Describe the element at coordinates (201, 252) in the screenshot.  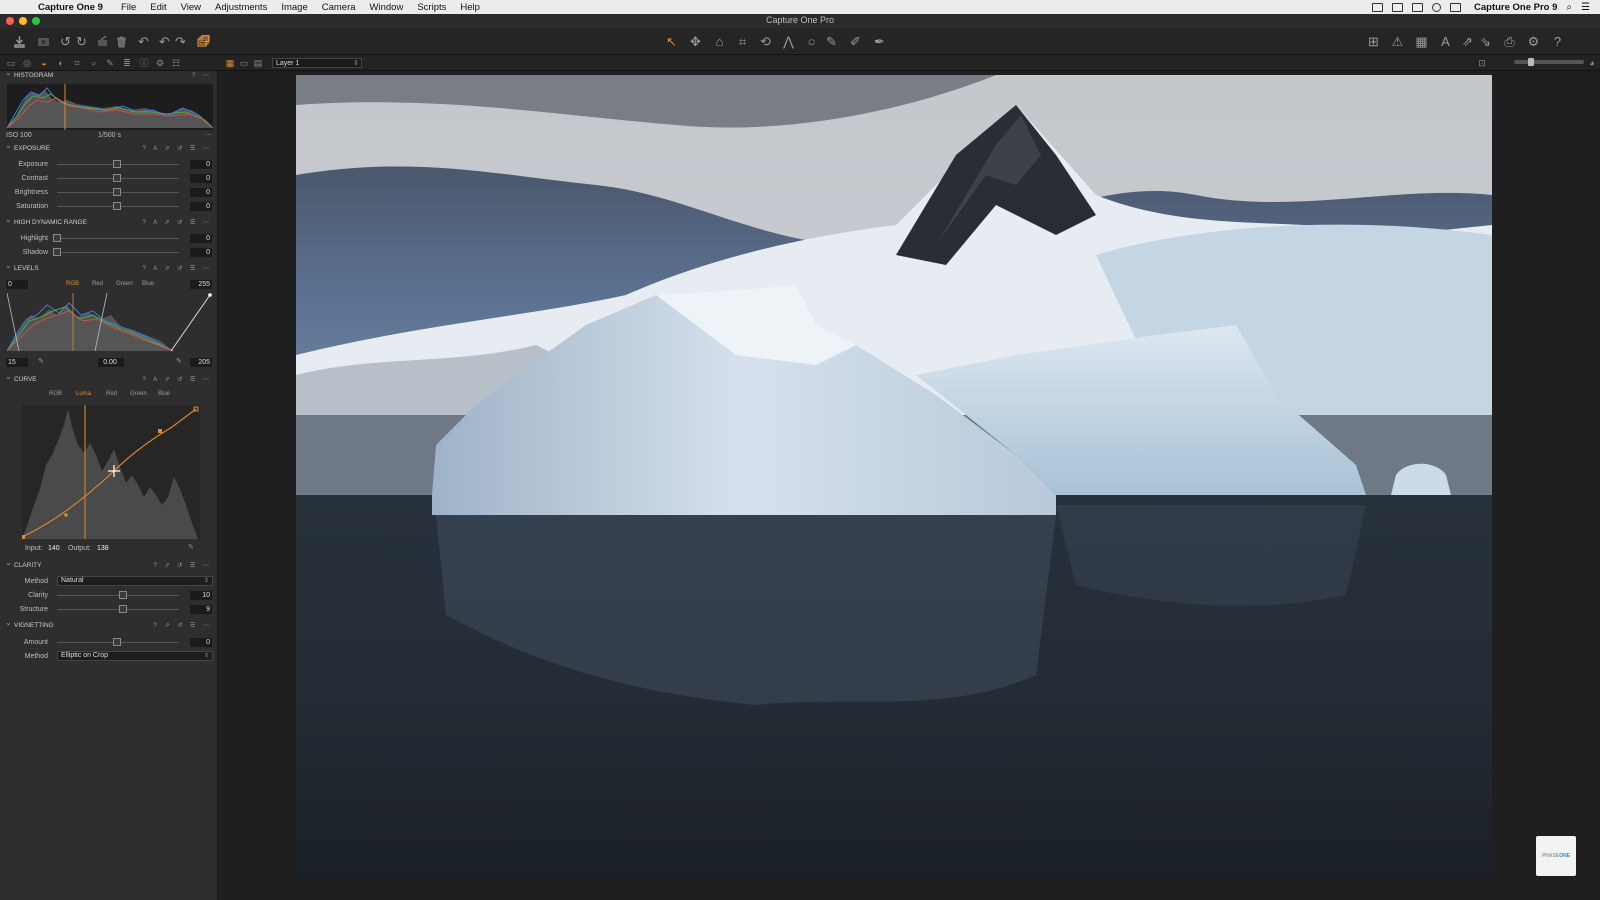
I see `shadow-value: 0` at that location.